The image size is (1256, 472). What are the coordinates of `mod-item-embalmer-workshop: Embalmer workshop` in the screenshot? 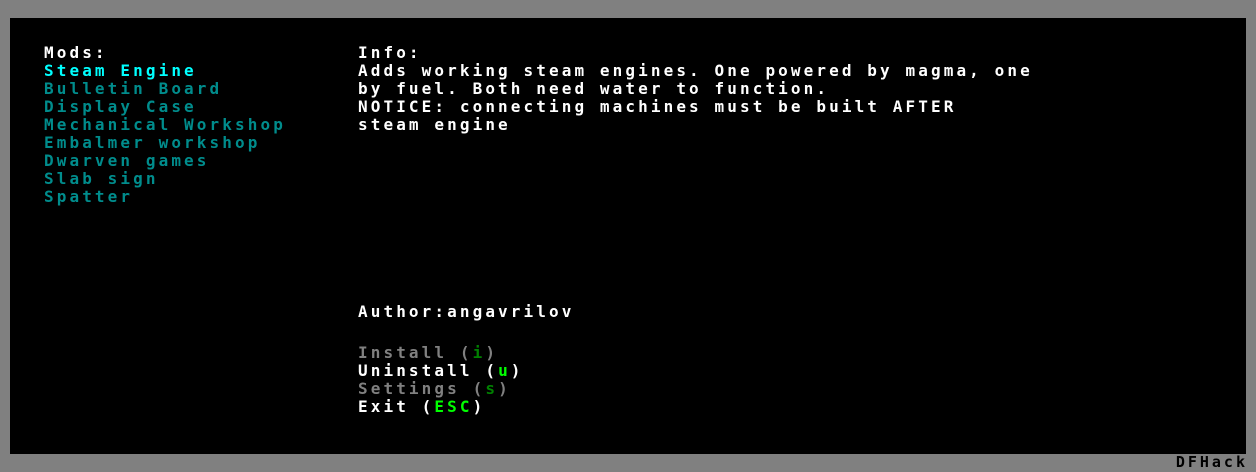 It's located at (152, 143).